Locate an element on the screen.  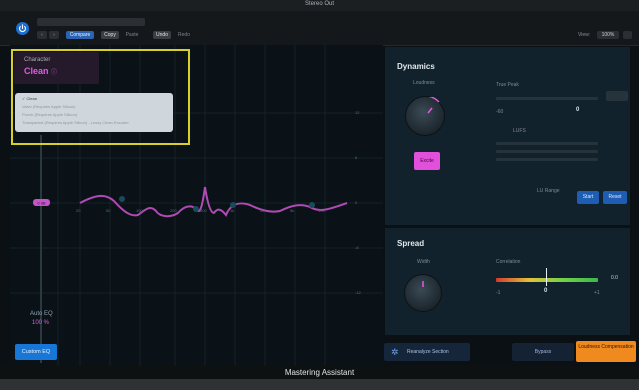
freq-tick: 200 is located at coordinates (173, 210).